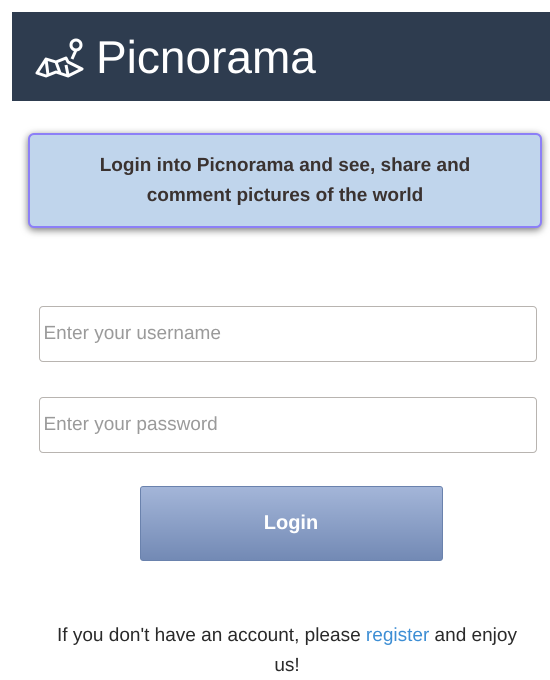  Describe the element at coordinates (287, 334) in the screenshot. I see `username-field: Enter your username` at that location.